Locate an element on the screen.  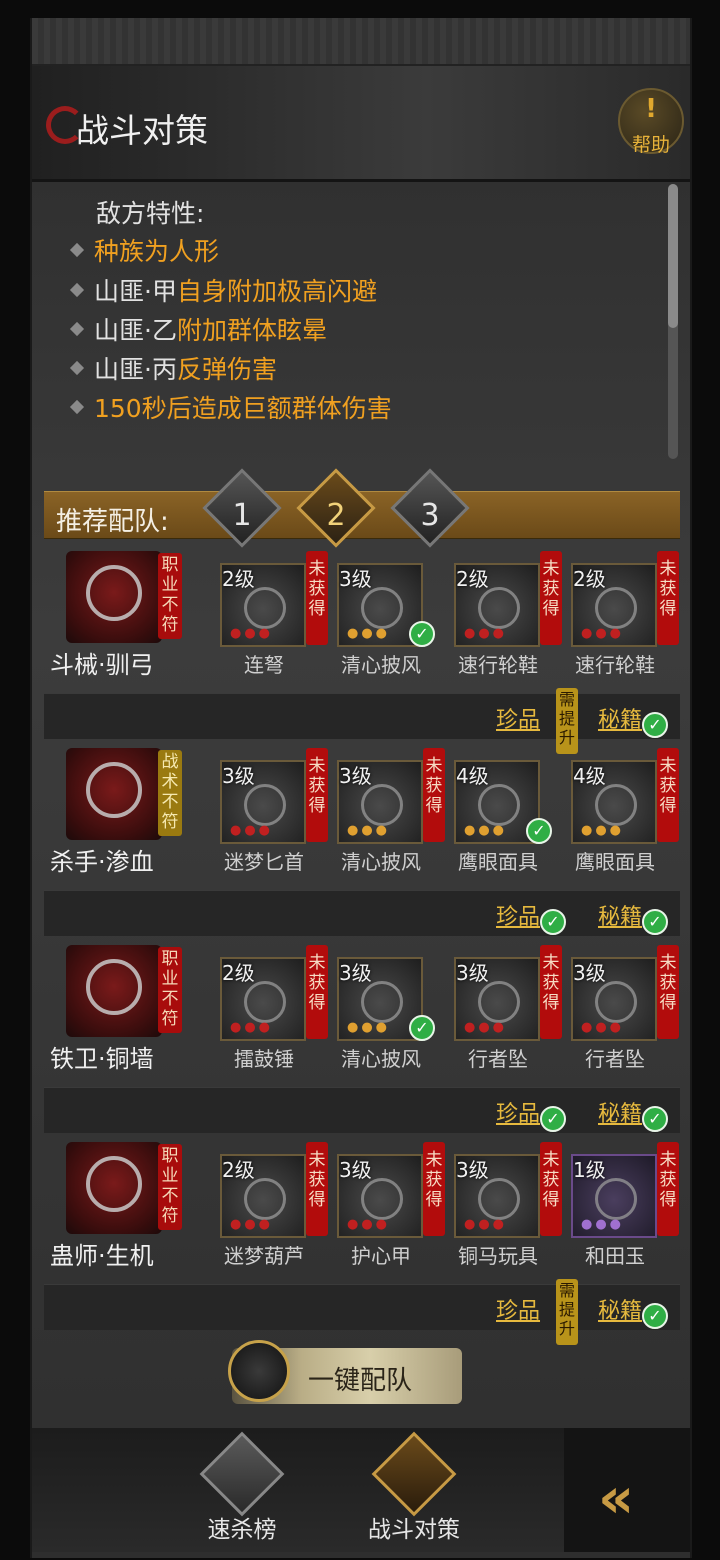
traits-scrollbar-thumb is located at coordinates (673, 256).